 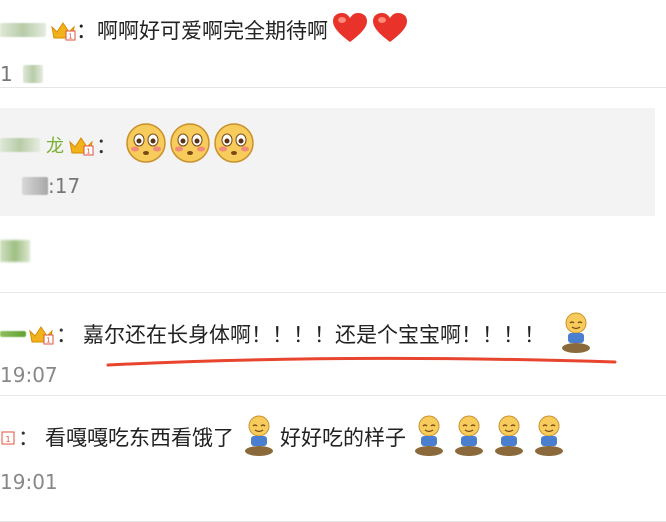 What do you see at coordinates (55, 145) in the screenshot?
I see `username-suffix: 龙` at bounding box center [55, 145].